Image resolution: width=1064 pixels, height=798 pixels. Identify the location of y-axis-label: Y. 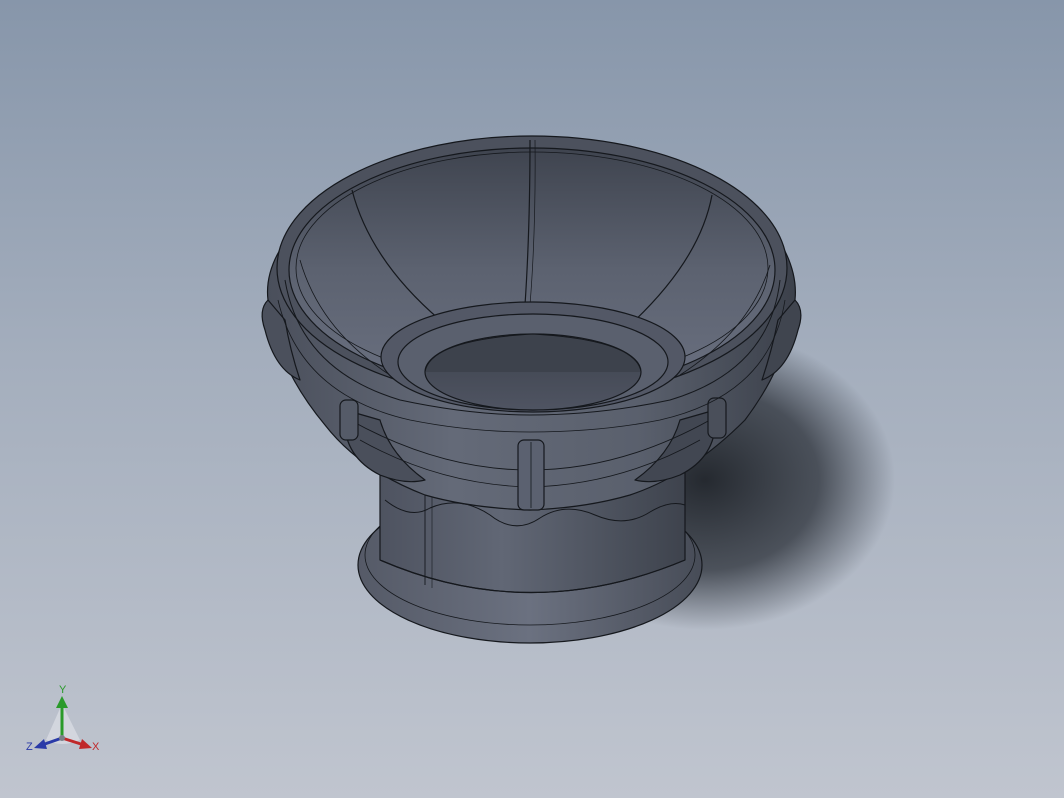
(63, 690).